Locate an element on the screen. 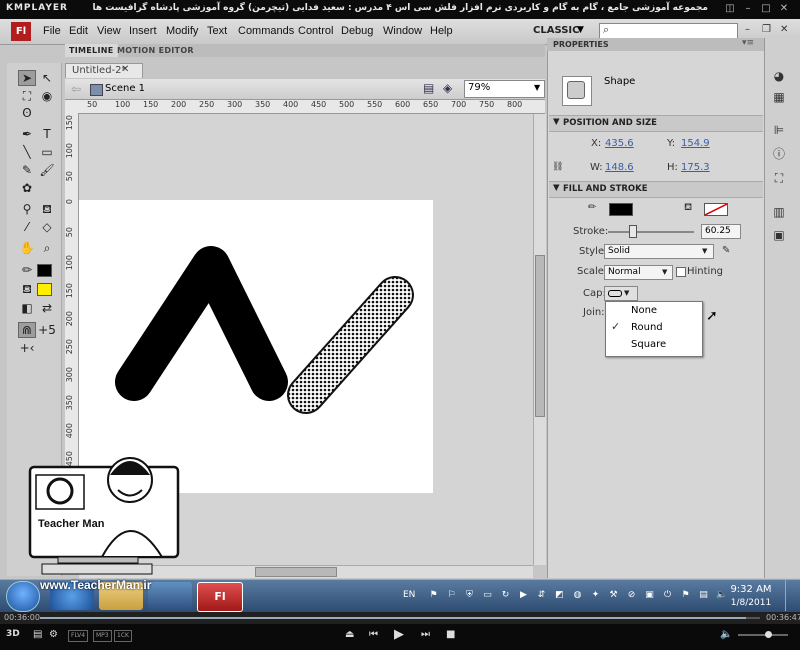 The width and height of the screenshot is (800, 650). workspace-switcher: CLASSIC is located at coordinates (556, 30).